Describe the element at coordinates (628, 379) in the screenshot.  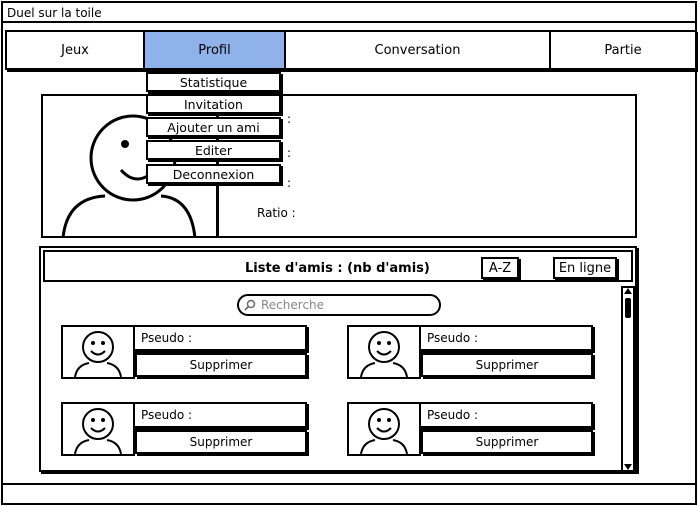
I see `friends-scrollbar` at that location.